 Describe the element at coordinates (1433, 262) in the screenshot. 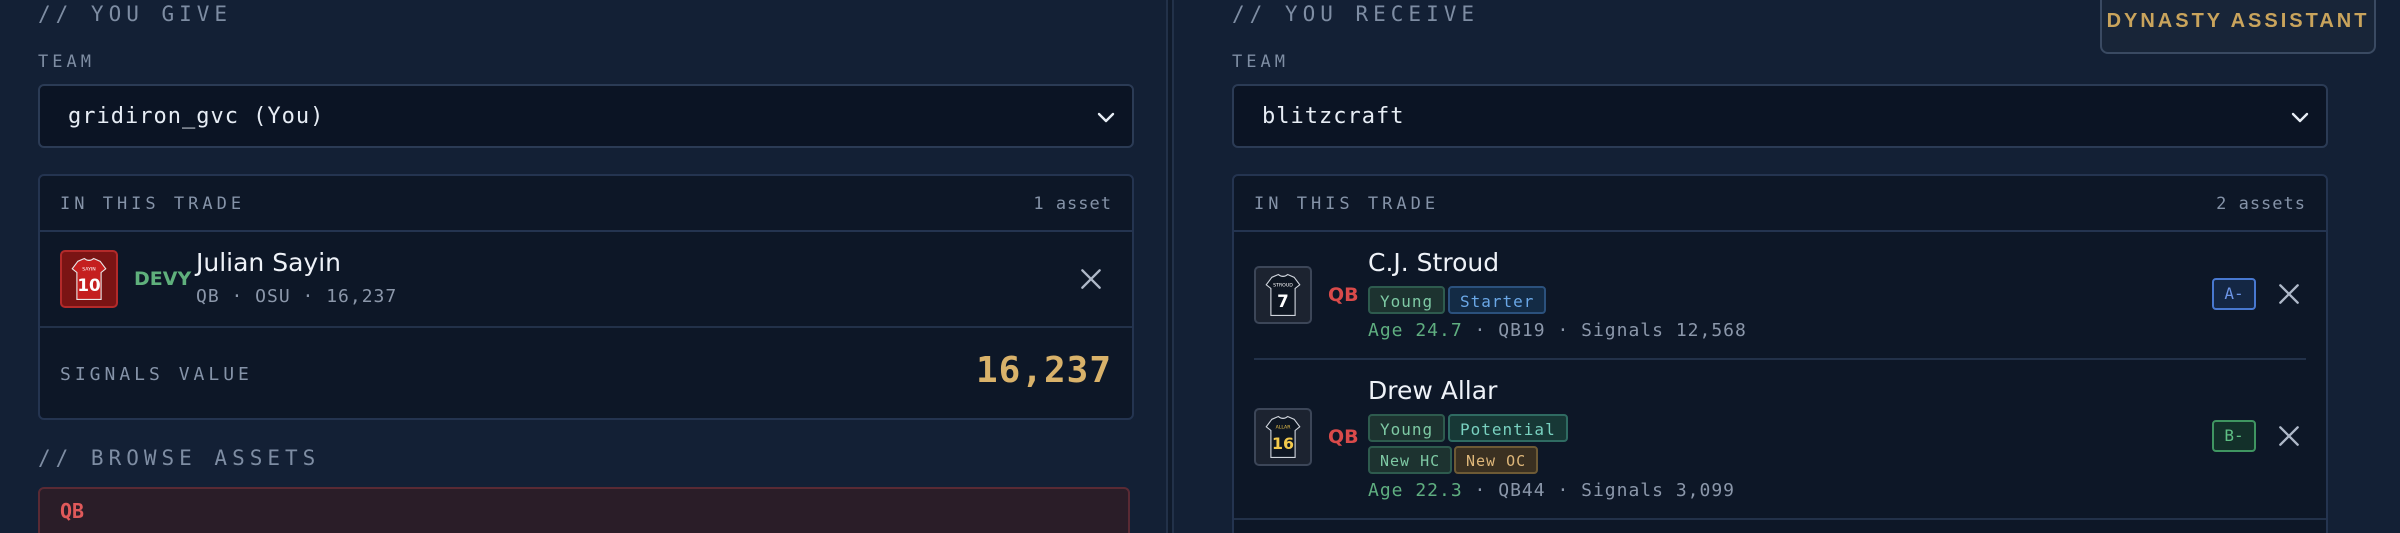

I see `player-name: C.J. Stroud` at that location.